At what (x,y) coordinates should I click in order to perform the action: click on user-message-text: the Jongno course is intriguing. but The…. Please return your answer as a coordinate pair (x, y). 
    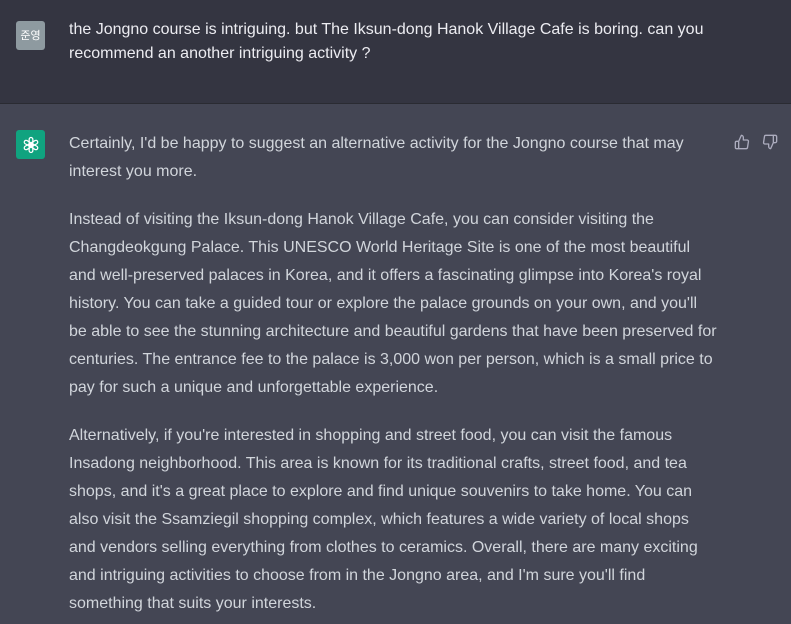
    Looking at the image, I should click on (386, 41).